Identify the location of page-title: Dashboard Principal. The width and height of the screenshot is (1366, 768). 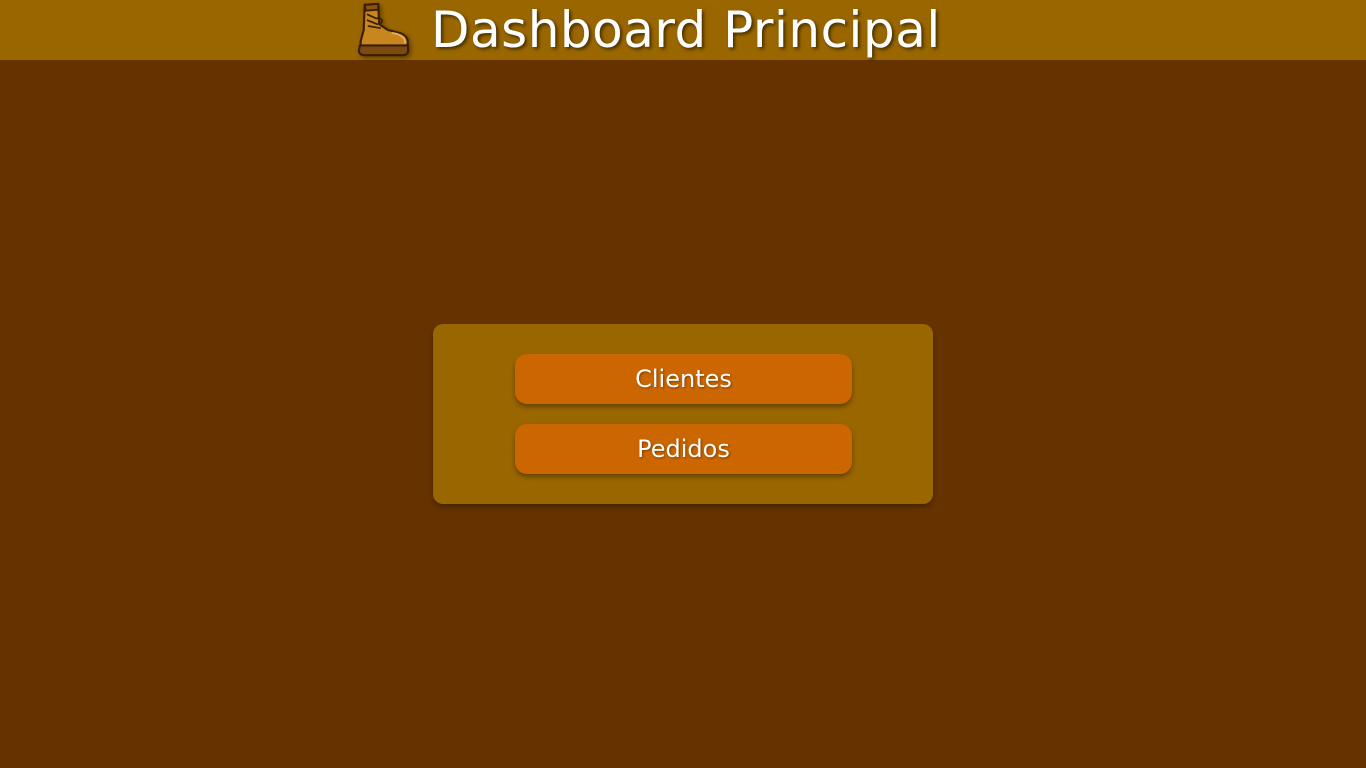
(686, 30).